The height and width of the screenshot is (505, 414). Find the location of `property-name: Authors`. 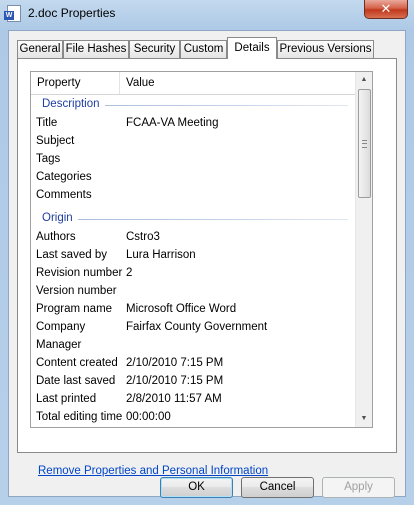

property-name: Authors is located at coordinates (56, 237).